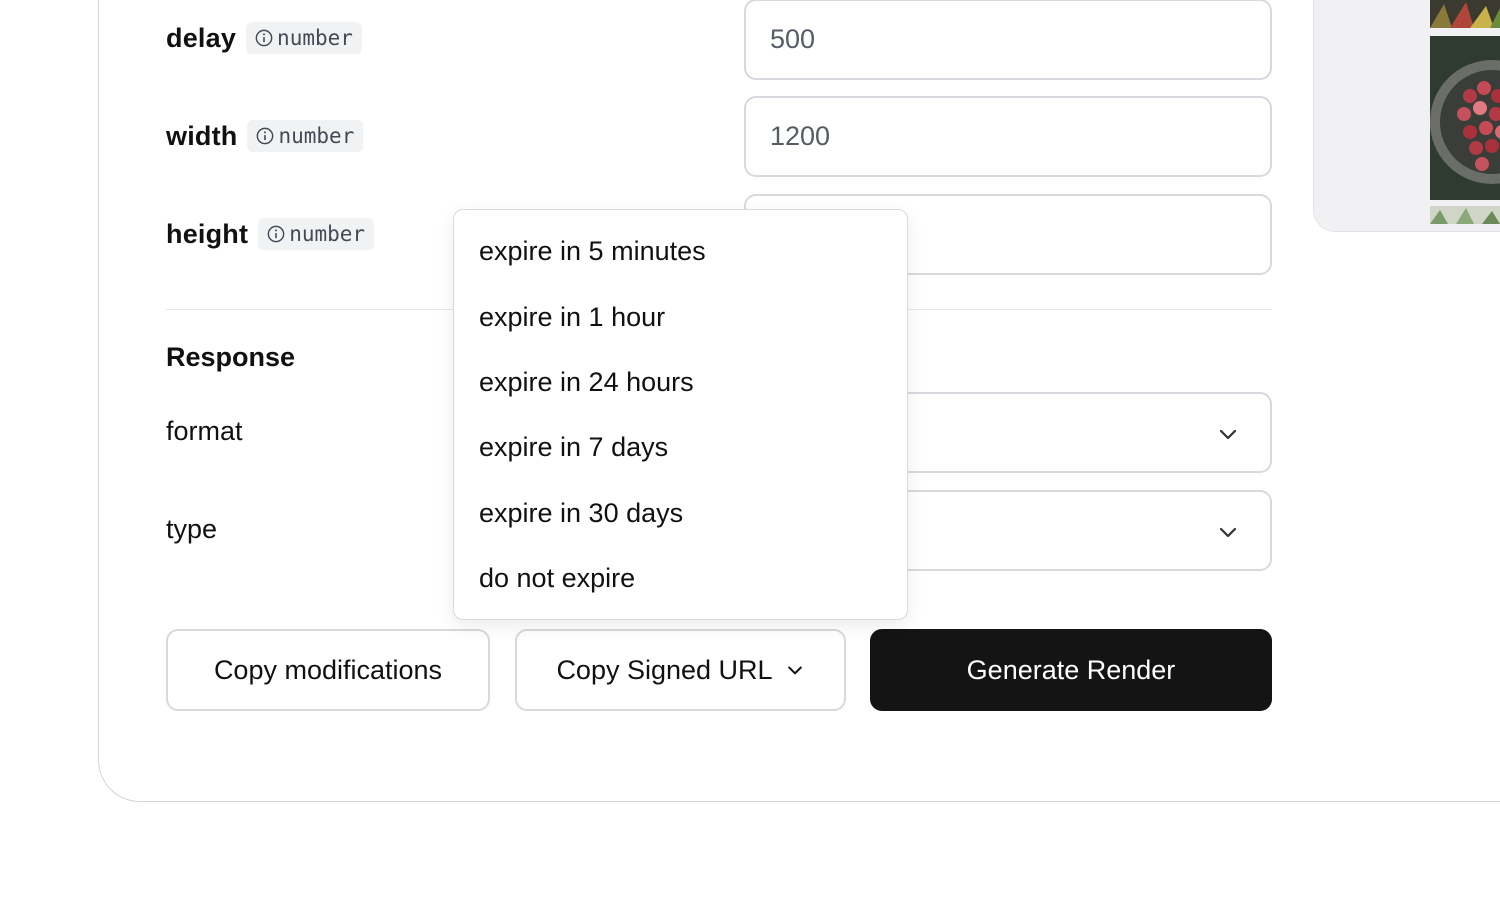  Describe the element at coordinates (664, 669) in the screenshot. I see `copy-signed-url-label: Copy Signed URL` at that location.